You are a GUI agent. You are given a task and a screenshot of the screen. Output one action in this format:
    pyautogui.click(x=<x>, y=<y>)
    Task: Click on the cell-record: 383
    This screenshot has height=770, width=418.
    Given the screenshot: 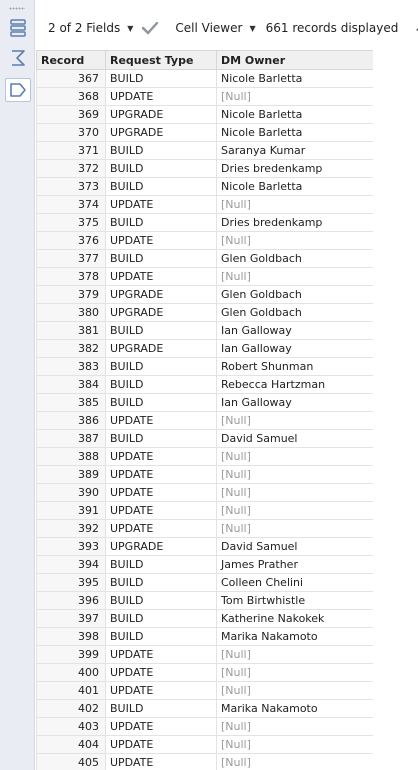 What is the action you would take?
    pyautogui.click(x=71, y=366)
    